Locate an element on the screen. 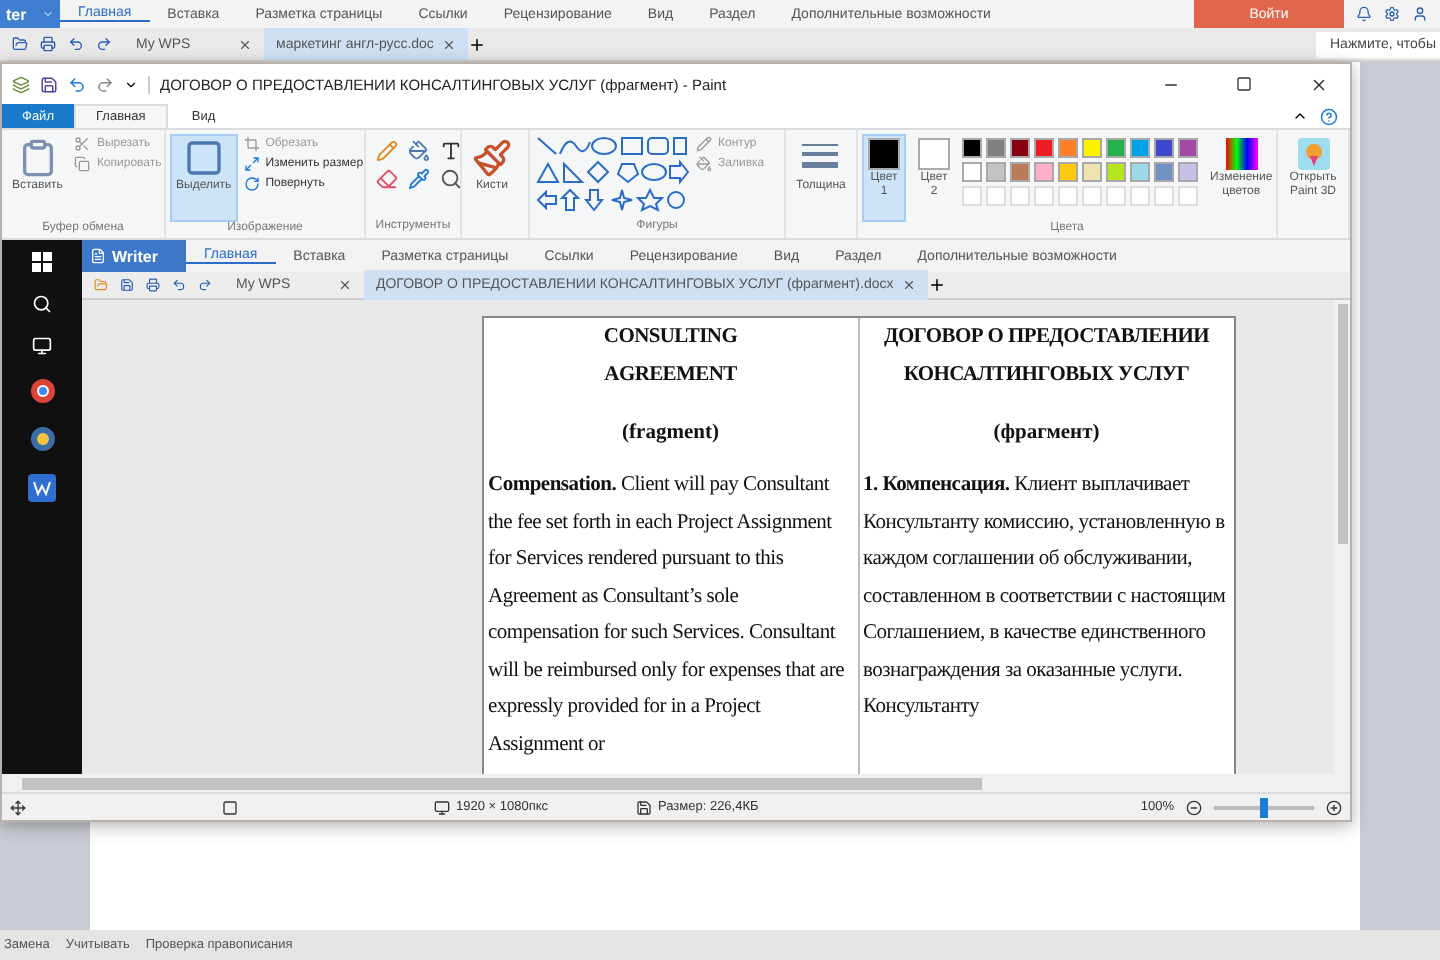 This screenshot has height=960, width=1440. scissors-icon is located at coordinates (82, 144).